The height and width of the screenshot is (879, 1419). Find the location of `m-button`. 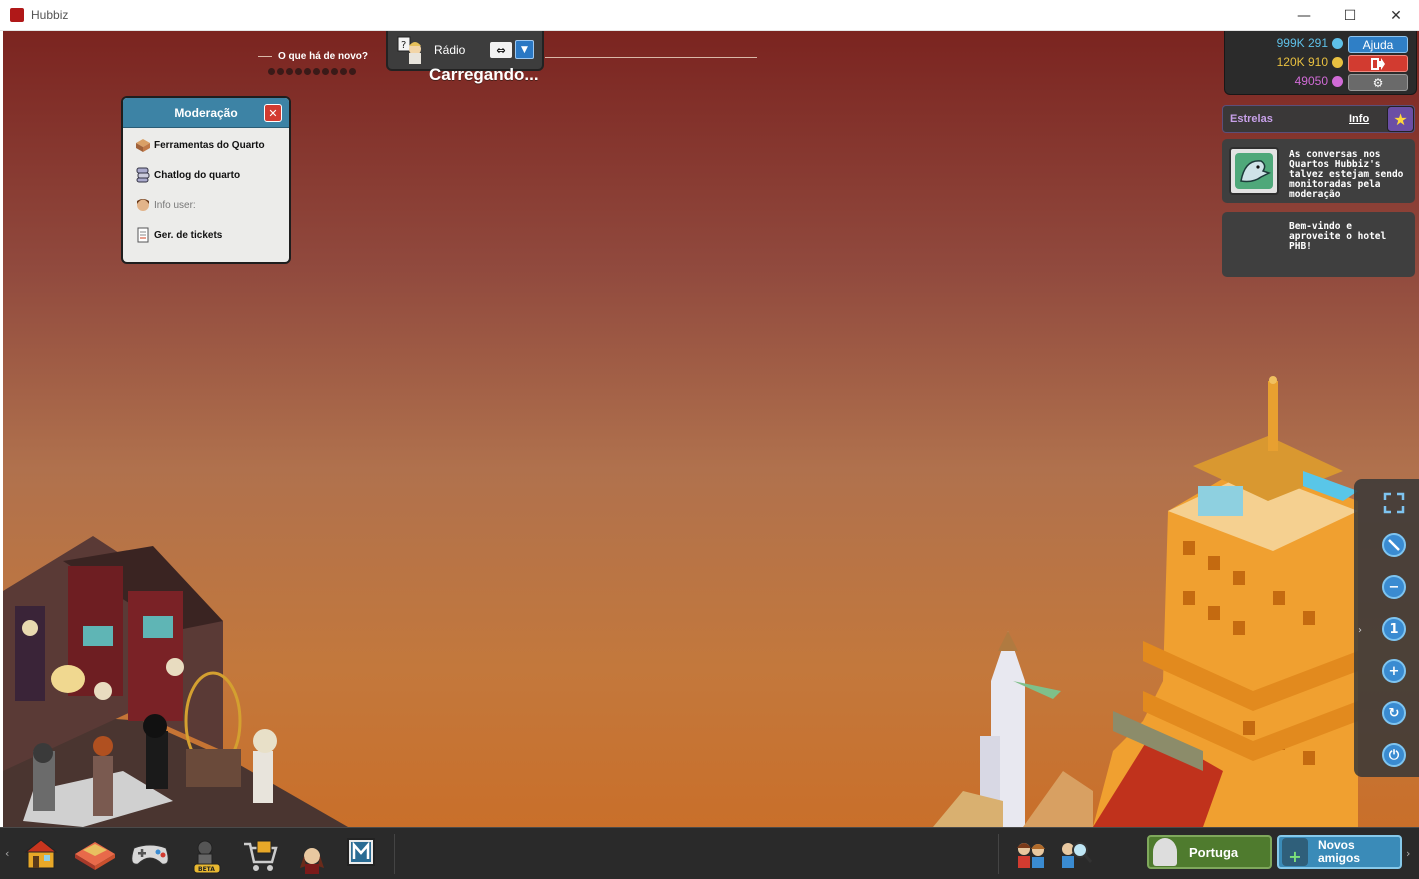

m-button is located at coordinates (365, 854).